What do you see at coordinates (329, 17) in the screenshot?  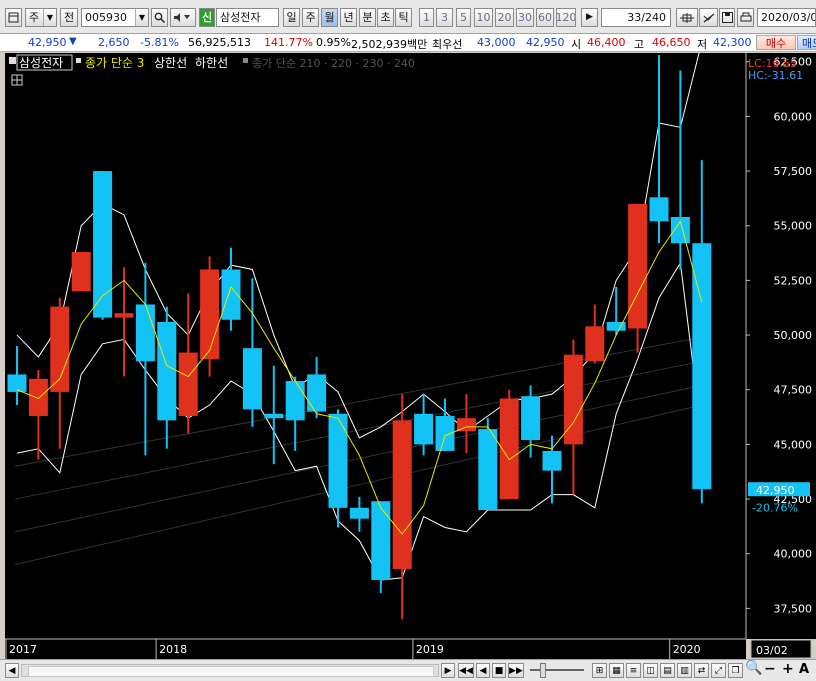 I see `period-tab-2: 월` at bounding box center [329, 17].